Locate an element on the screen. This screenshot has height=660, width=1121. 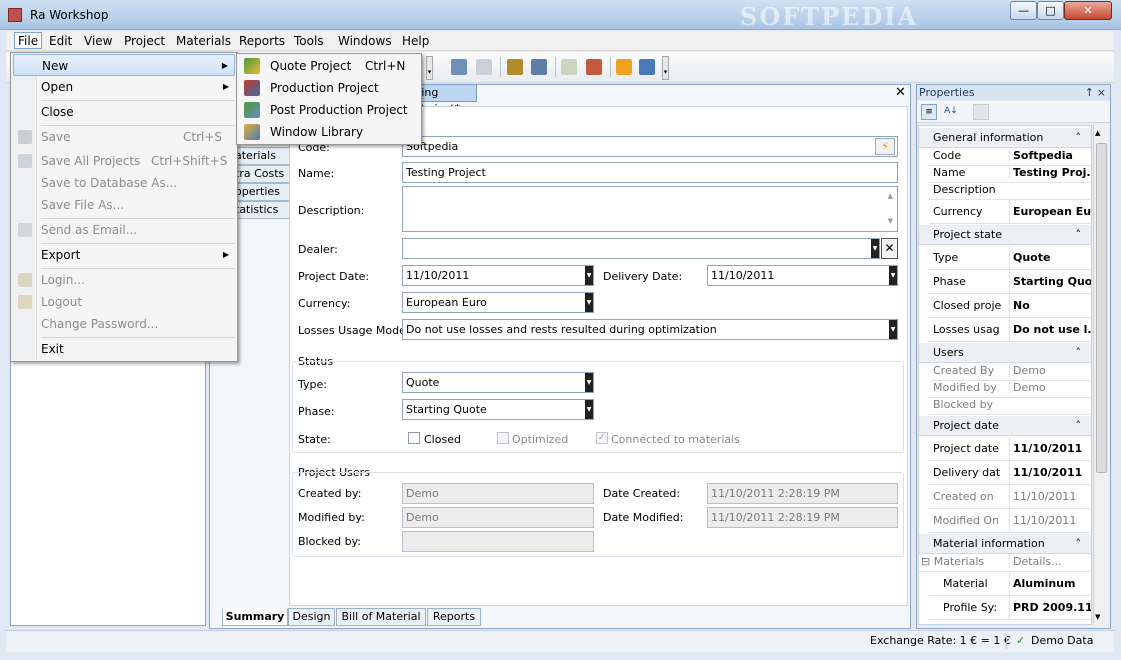
project-date-field: 11/10/2011 ▼ is located at coordinates (498, 275).